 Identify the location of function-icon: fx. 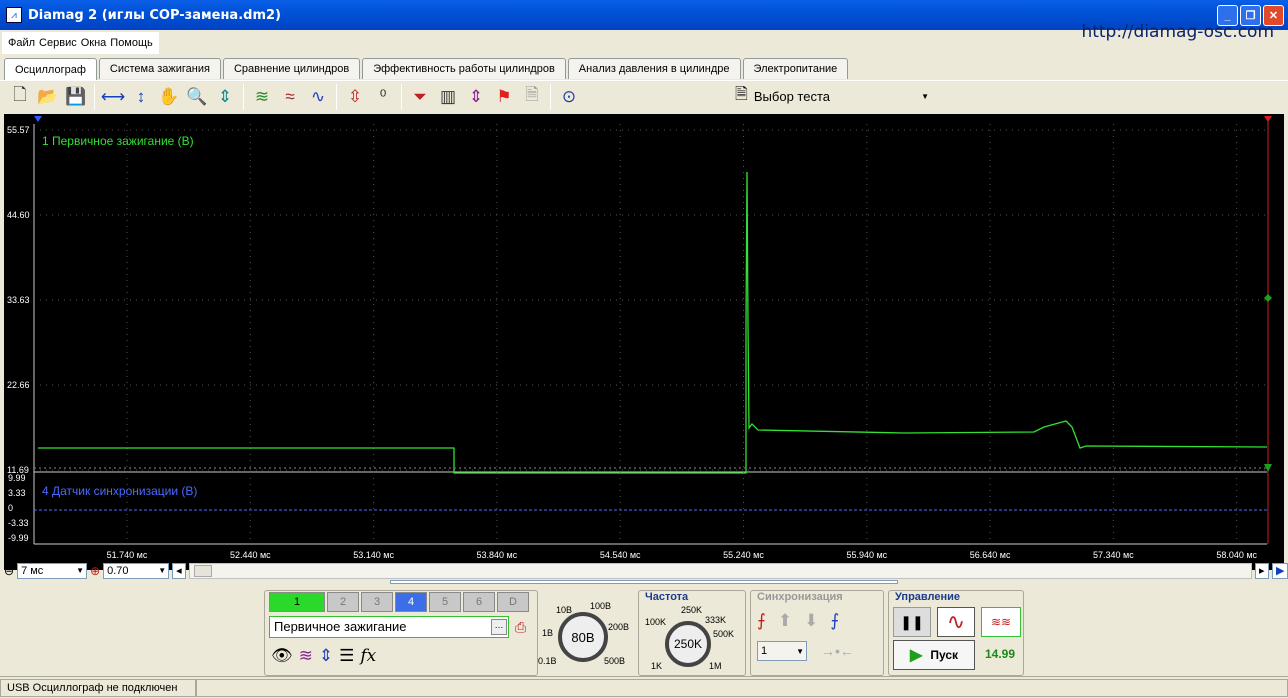
(368, 656).